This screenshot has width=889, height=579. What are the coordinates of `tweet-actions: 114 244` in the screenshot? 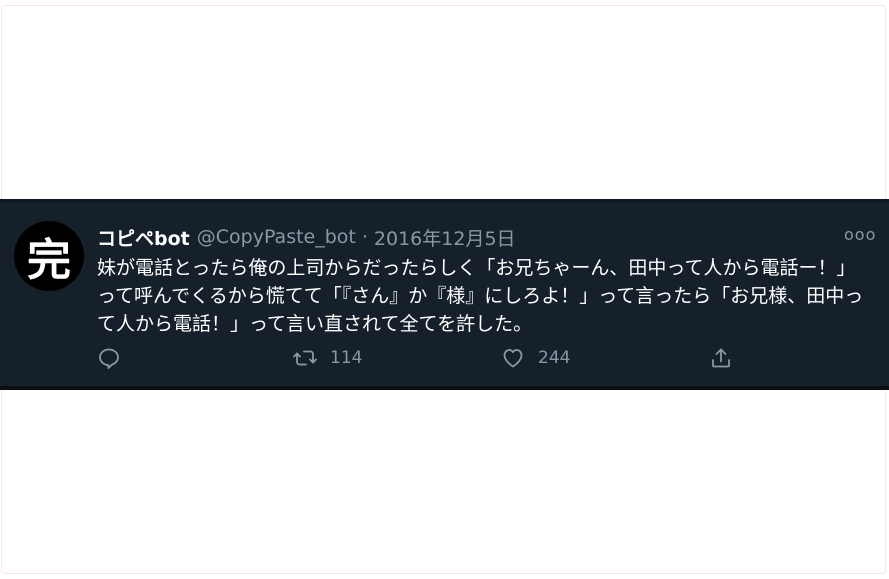 It's located at (427, 360).